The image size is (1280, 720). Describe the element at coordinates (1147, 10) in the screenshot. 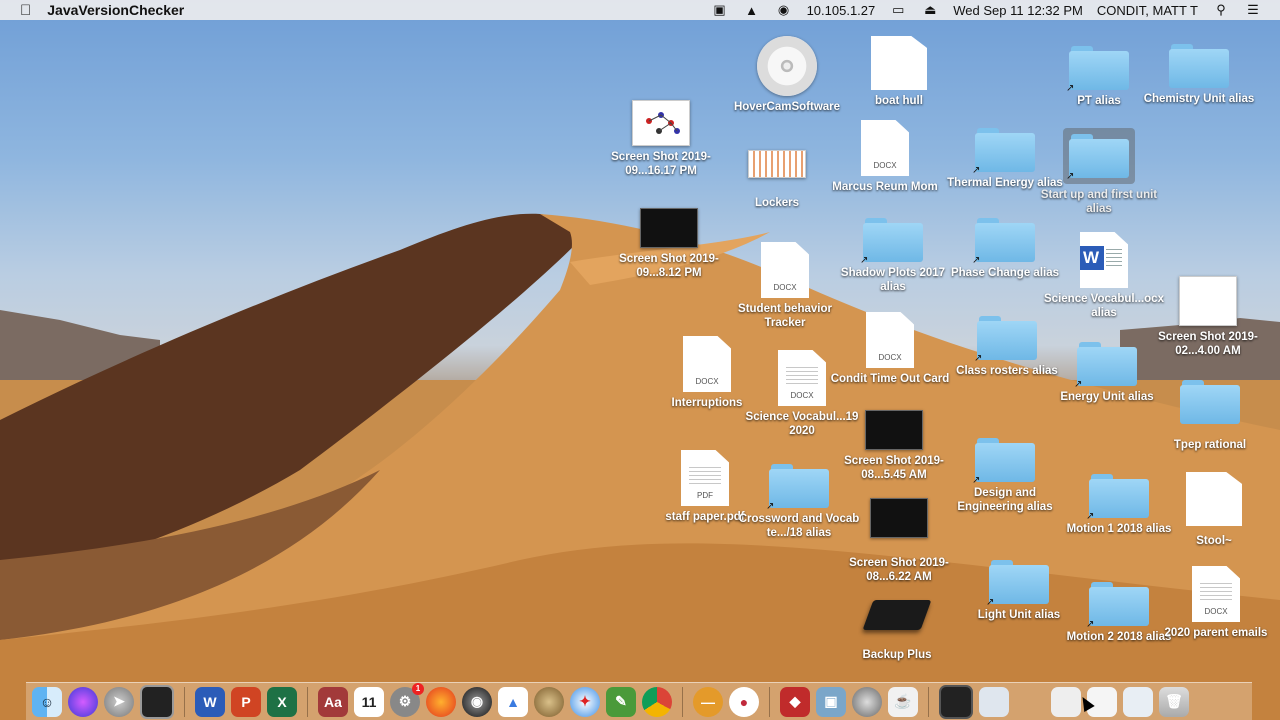

I see `user-name: CONDIT, MATT T` at that location.